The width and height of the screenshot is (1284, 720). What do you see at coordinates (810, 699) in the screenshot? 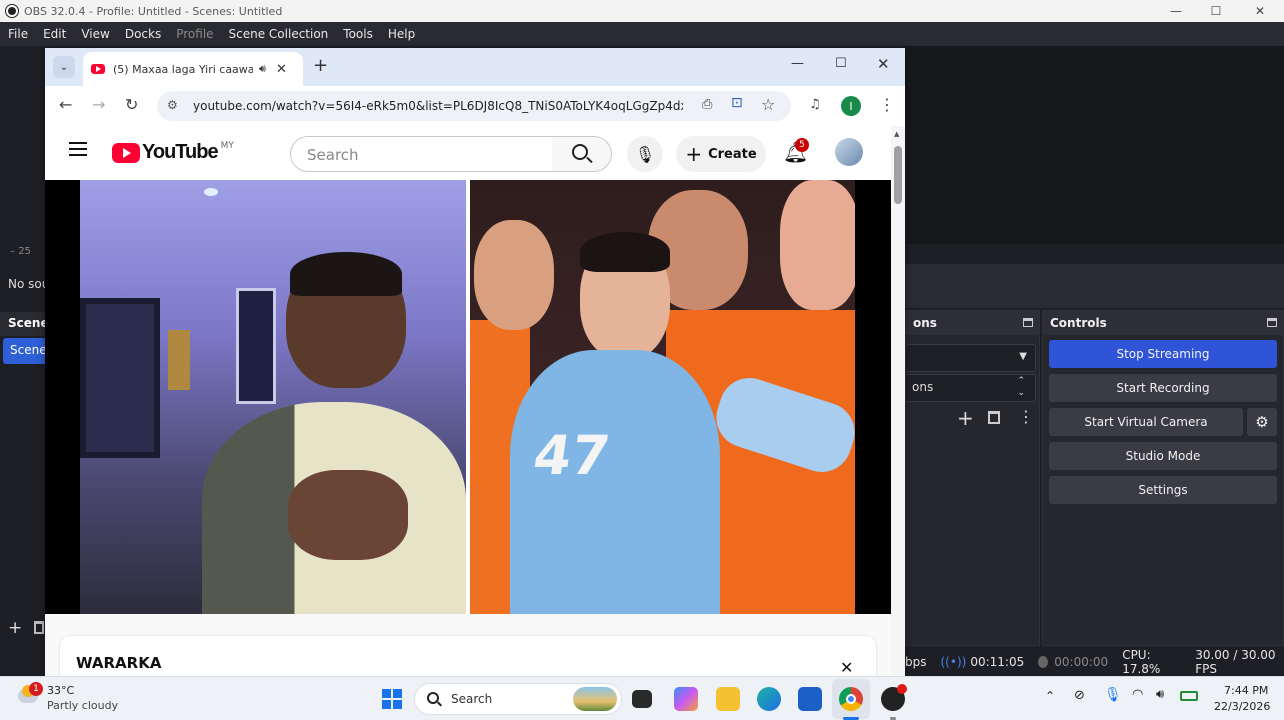
I see `microsoft-store-icon` at bounding box center [810, 699].